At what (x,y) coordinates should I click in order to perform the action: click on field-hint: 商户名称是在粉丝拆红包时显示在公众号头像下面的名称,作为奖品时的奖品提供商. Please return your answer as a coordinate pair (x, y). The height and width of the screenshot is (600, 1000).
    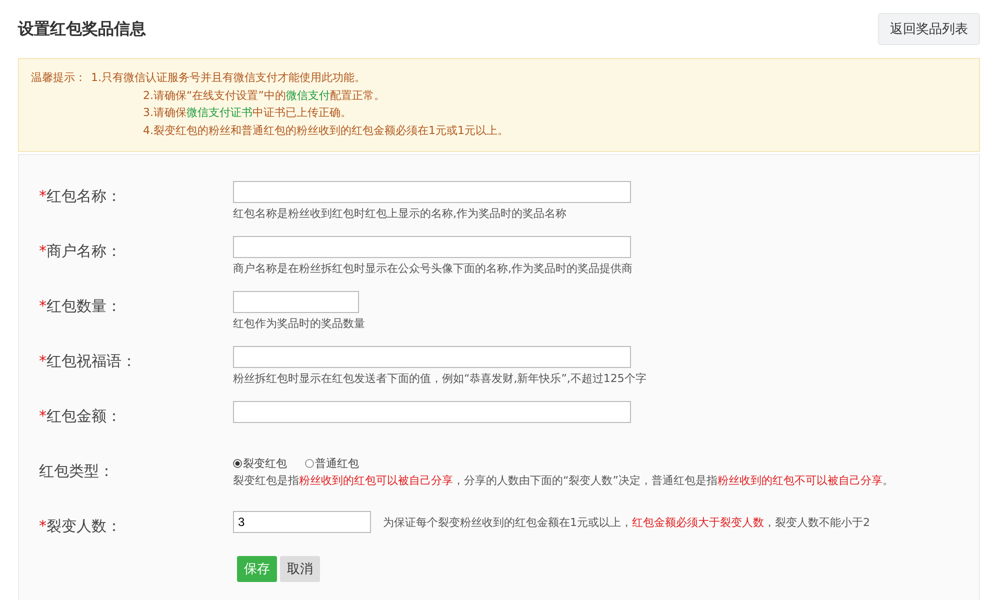
    Looking at the image, I should click on (433, 268).